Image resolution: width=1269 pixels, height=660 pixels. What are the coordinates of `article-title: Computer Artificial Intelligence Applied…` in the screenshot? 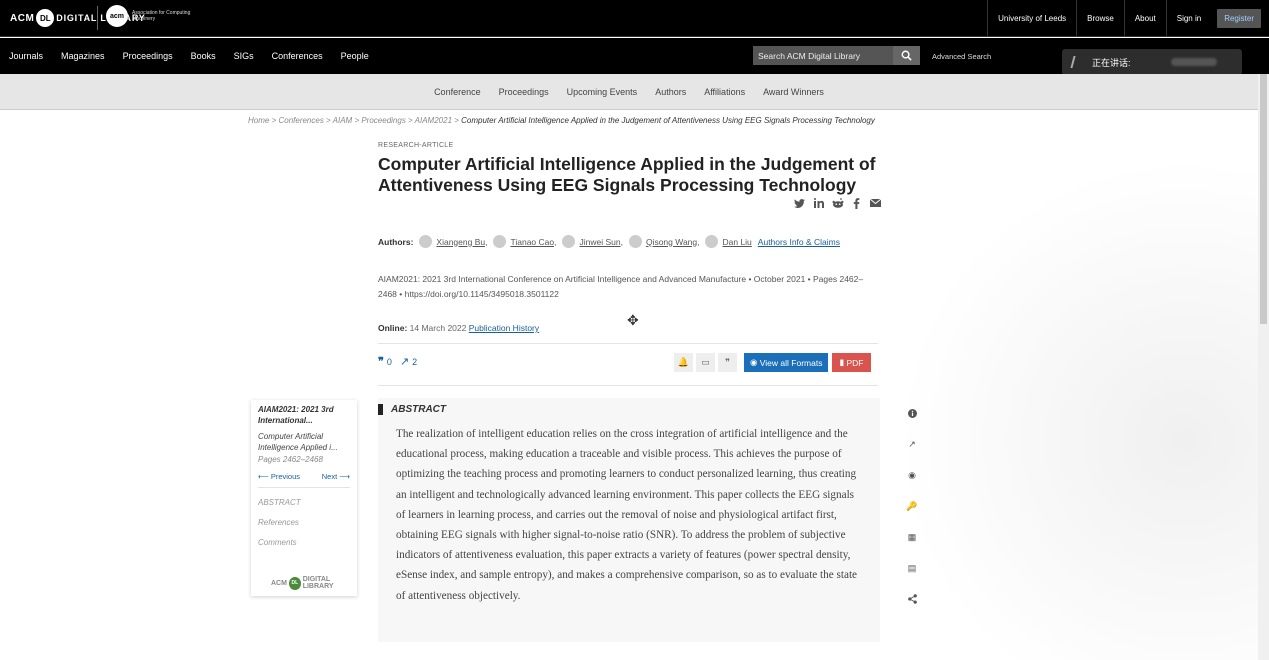 It's located at (627, 174).